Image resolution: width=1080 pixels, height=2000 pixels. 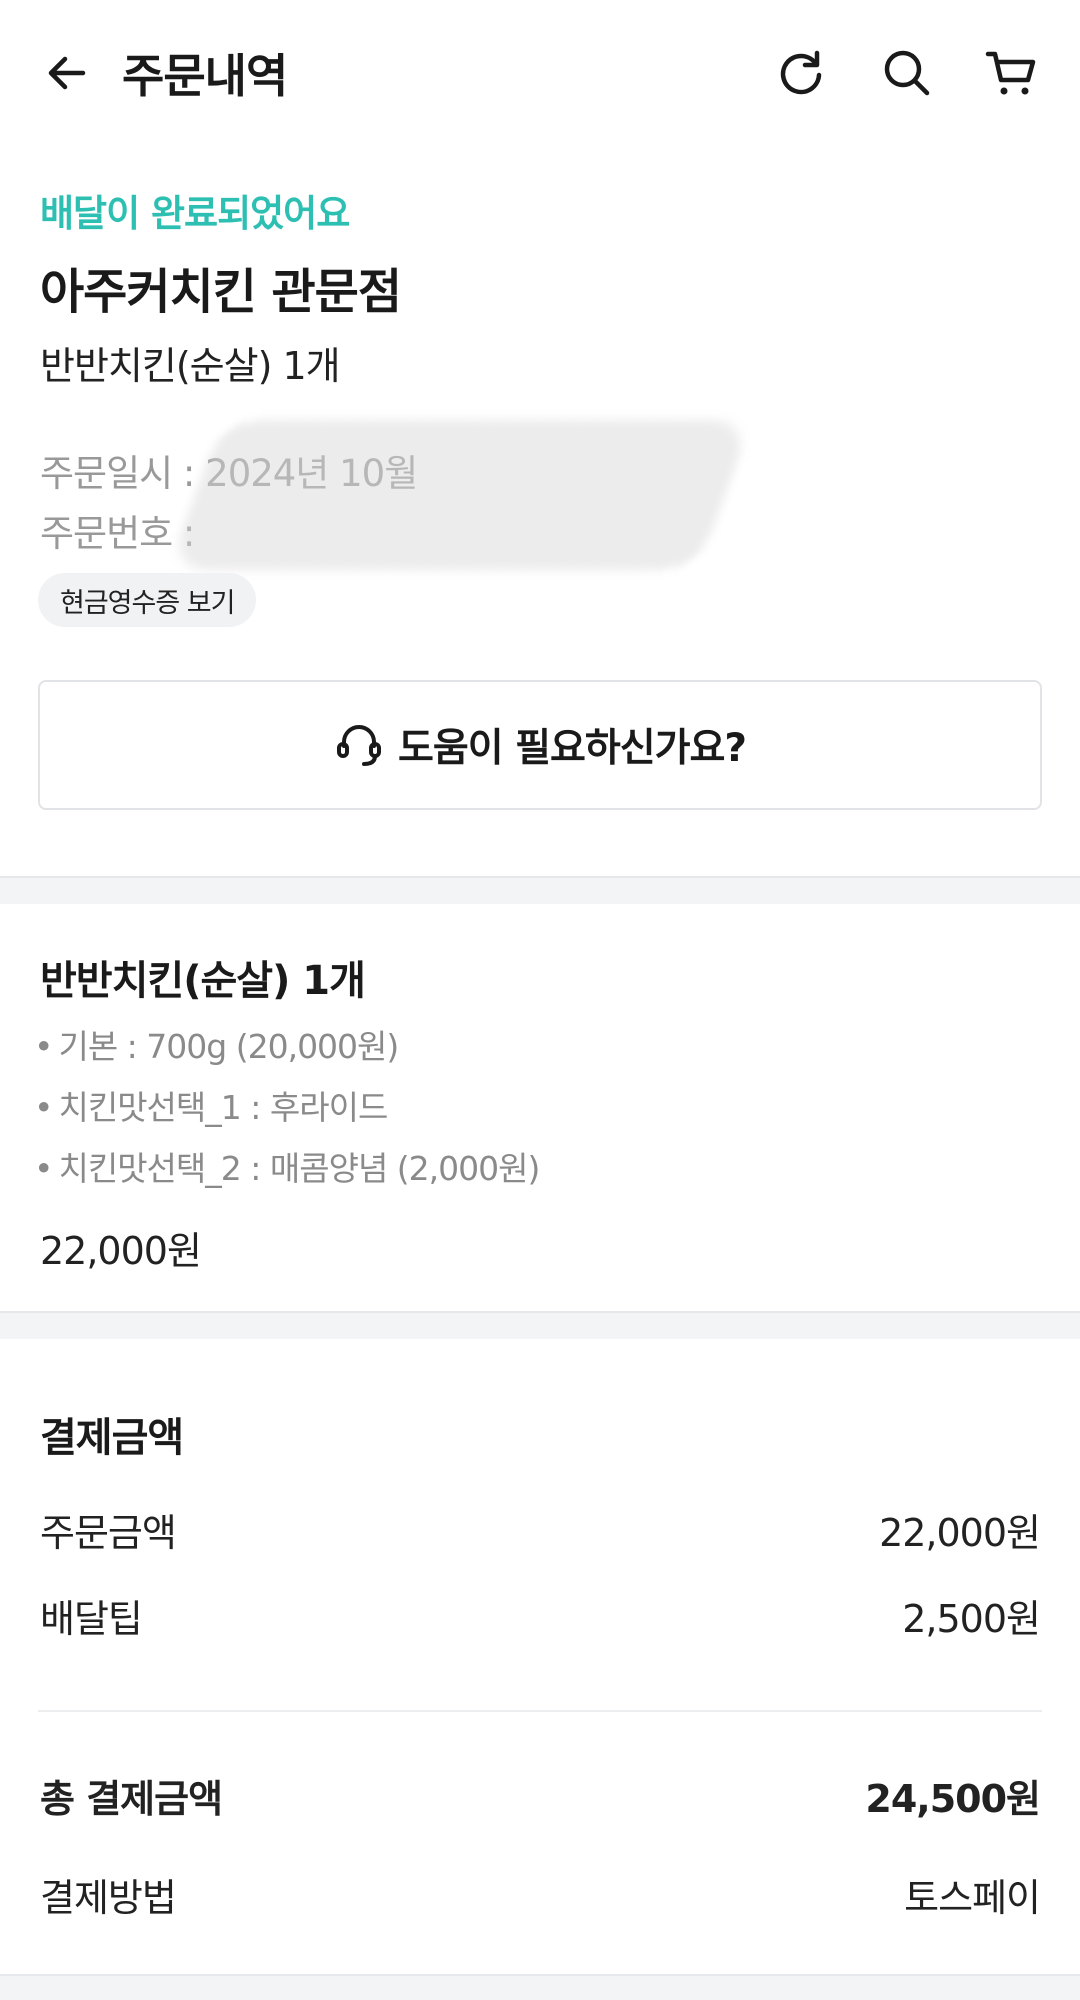 I want to click on help-button: 도움이 필요하신가요?, so click(x=540, y=745).